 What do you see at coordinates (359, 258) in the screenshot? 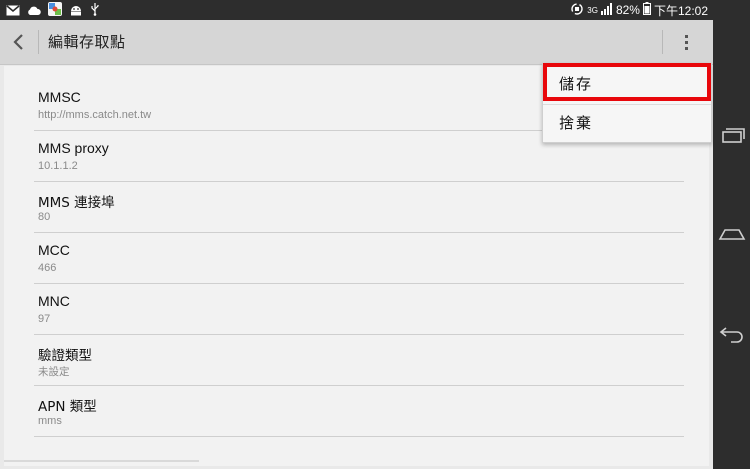
I see `field-mcc: MCC 466` at bounding box center [359, 258].